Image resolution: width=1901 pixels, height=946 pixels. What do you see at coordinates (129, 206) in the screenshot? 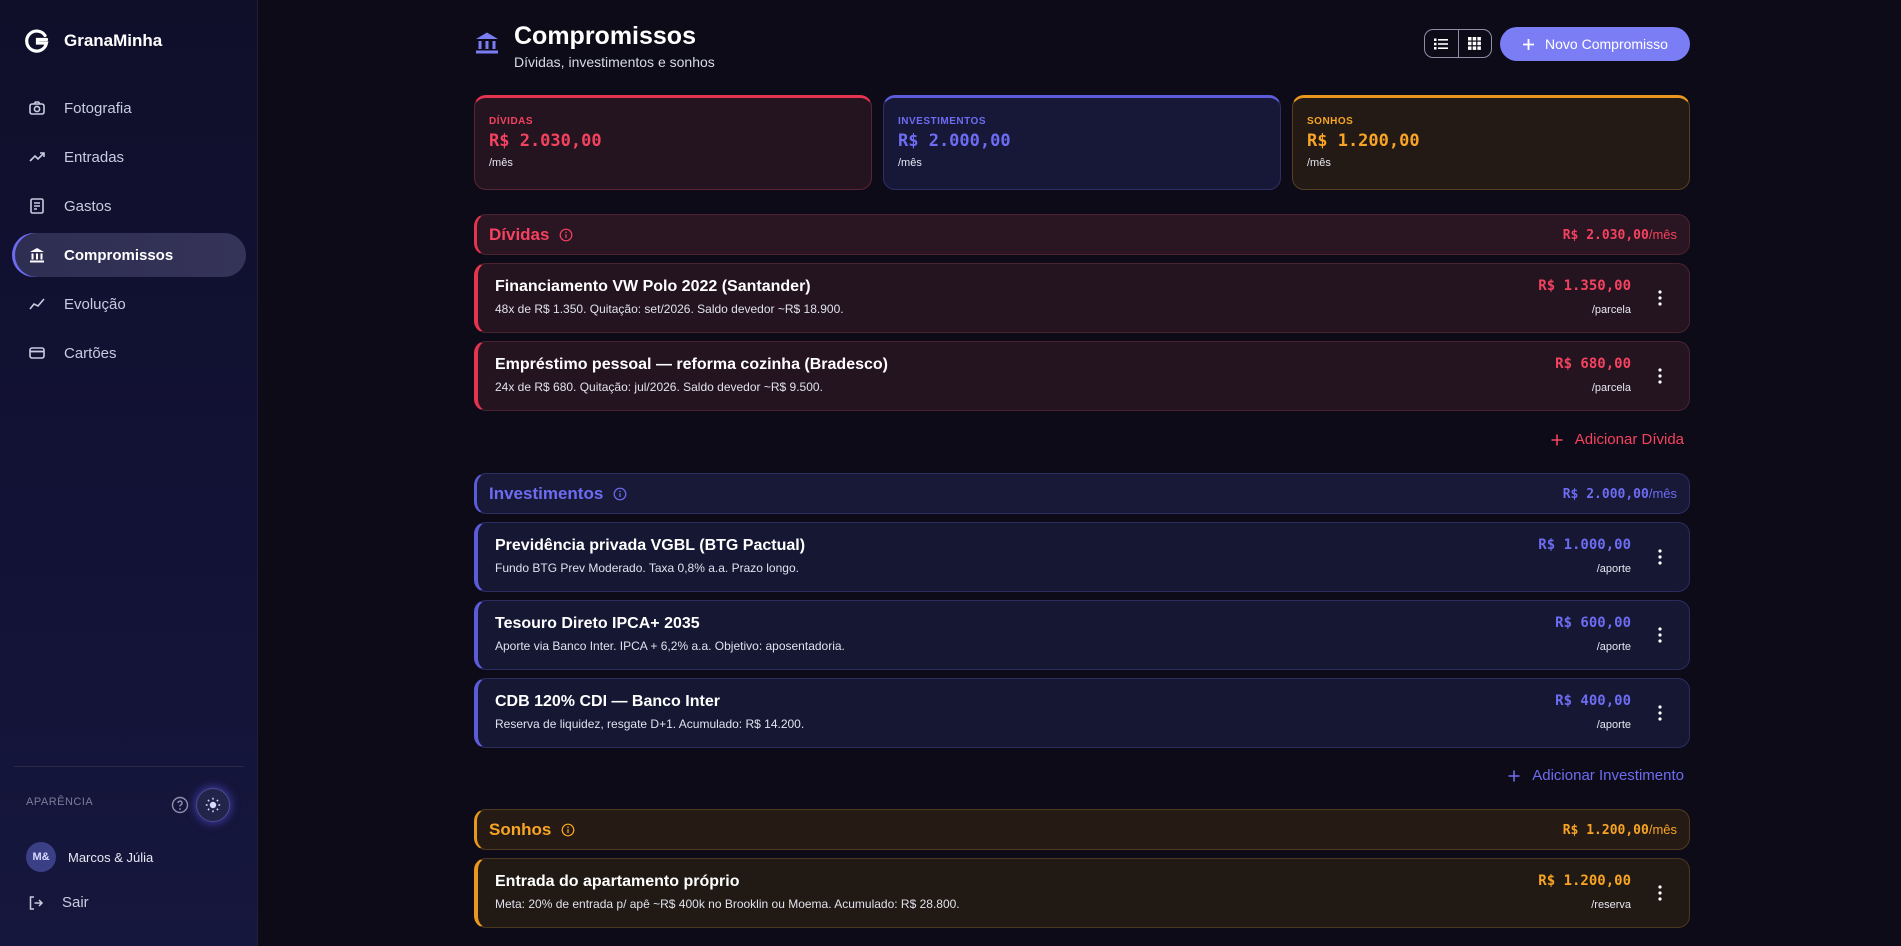
I see `sidebar-item-gastos: Gastos` at bounding box center [129, 206].